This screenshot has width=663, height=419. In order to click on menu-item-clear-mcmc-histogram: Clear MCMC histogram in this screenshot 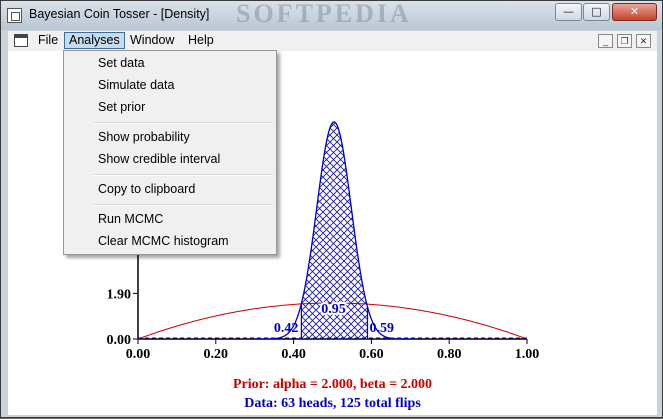, I will do `click(163, 241)`.